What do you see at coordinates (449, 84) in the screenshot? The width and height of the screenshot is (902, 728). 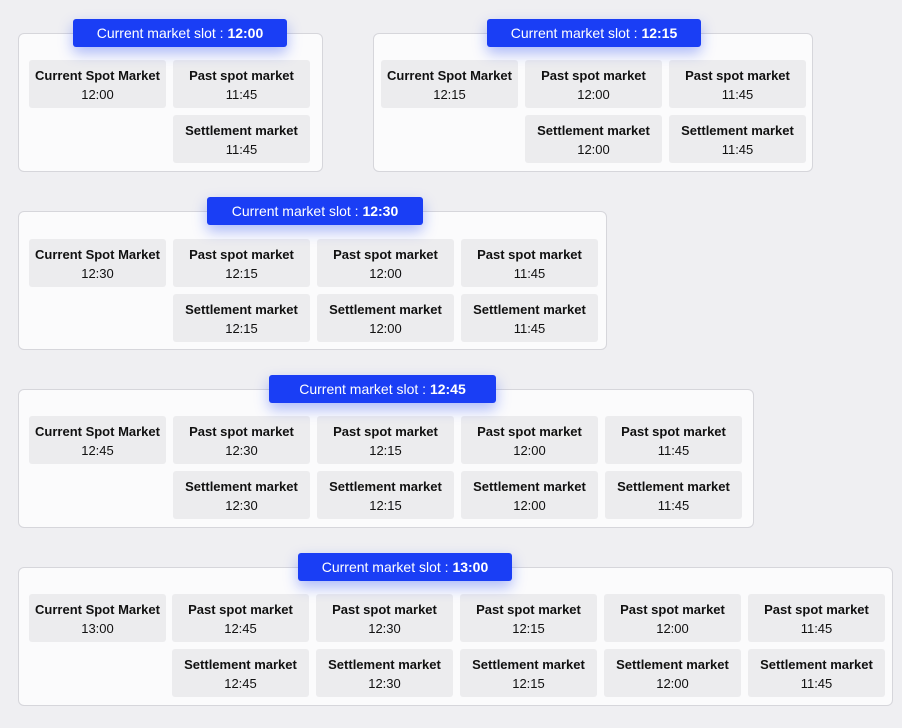 I see `current-spot-market-cell: Current Spot Market 12:15` at bounding box center [449, 84].